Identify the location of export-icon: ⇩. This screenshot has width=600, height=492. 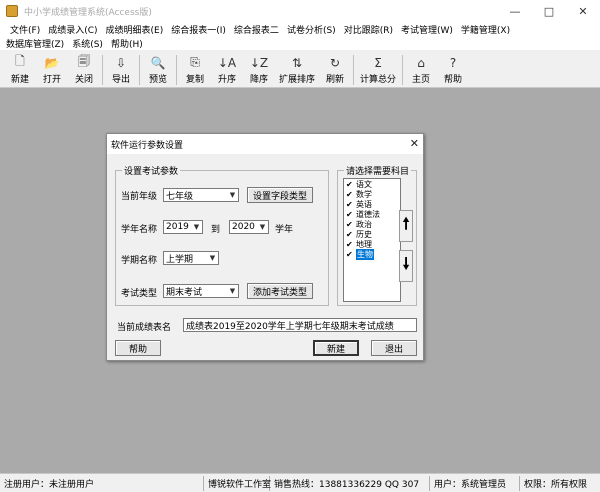
(121, 62).